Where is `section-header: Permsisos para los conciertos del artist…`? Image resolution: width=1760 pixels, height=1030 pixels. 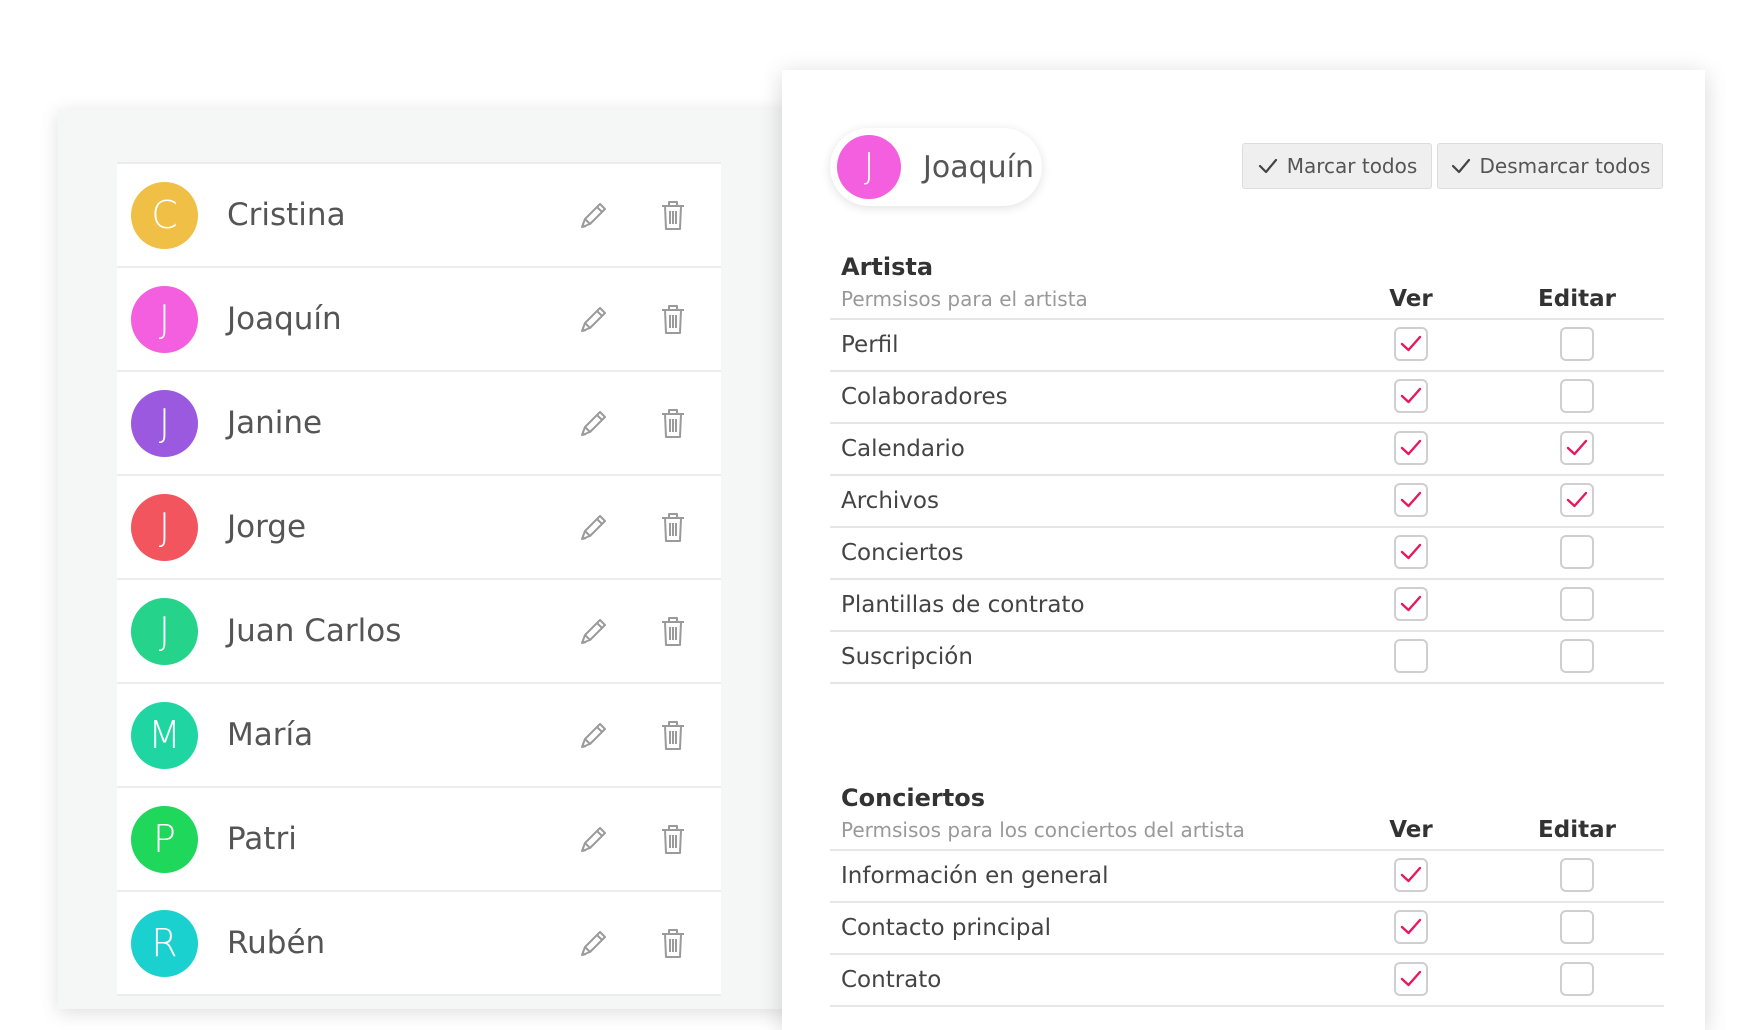 section-header: Permsisos para los conciertos del artist… is located at coordinates (1247, 833).